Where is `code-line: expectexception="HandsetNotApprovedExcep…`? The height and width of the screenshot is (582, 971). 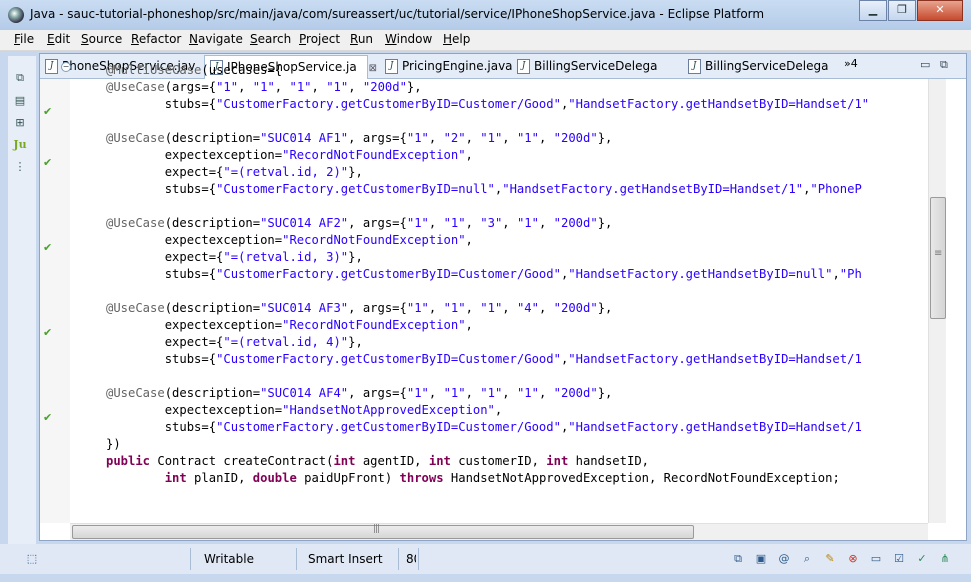 code-line: expectexception="HandsetNotApprovedExcep… is located at coordinates (517, 410).